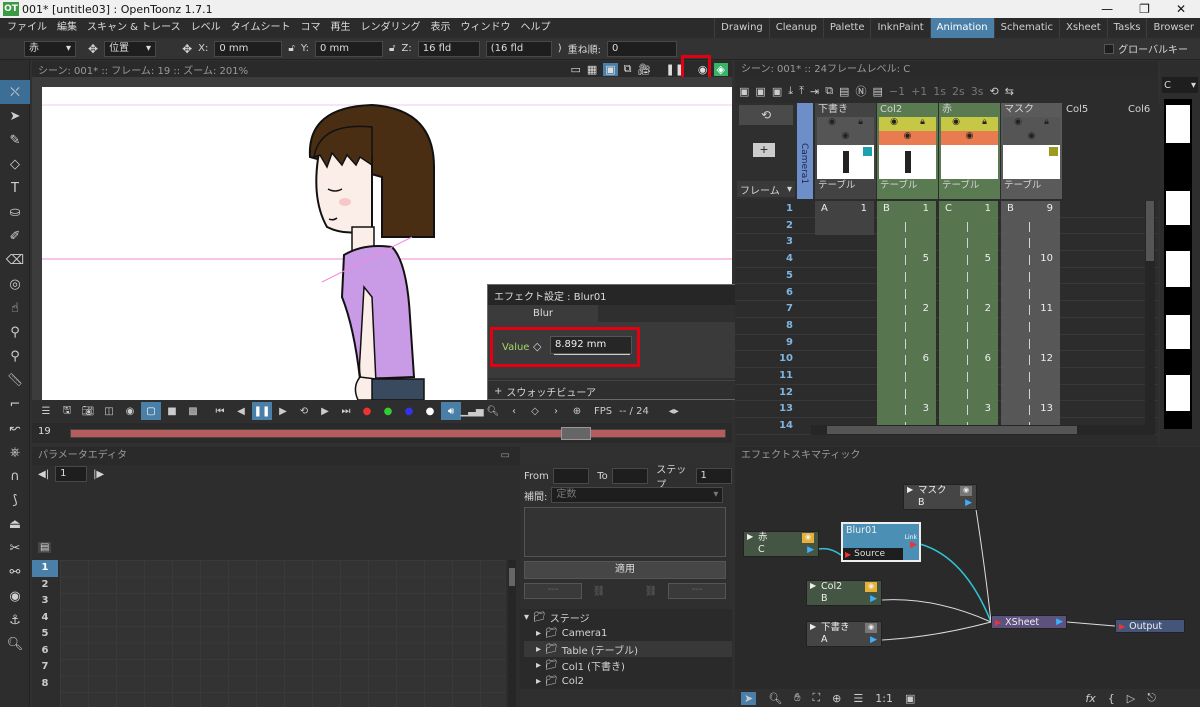 The width and height of the screenshot is (1200, 707). What do you see at coordinates (15, 212) in the screenshot?
I see `fill-tool-icon: ⛀` at bounding box center [15, 212].